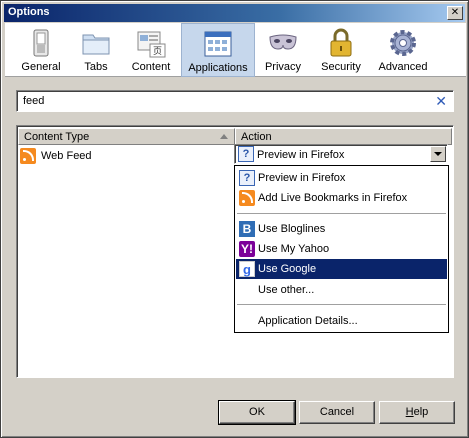 The image size is (469, 438). Describe the element at coordinates (151, 67) in the screenshot. I see `tab-content-label: Content` at that location.